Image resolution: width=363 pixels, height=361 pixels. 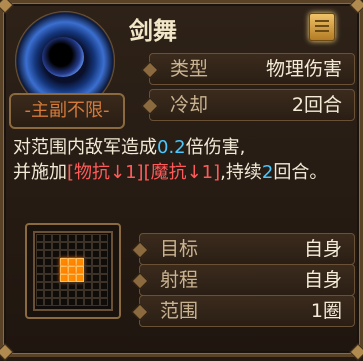 I want to click on debuff-text: [物抗↓1][魔抗↓1], so click(x=144, y=172).